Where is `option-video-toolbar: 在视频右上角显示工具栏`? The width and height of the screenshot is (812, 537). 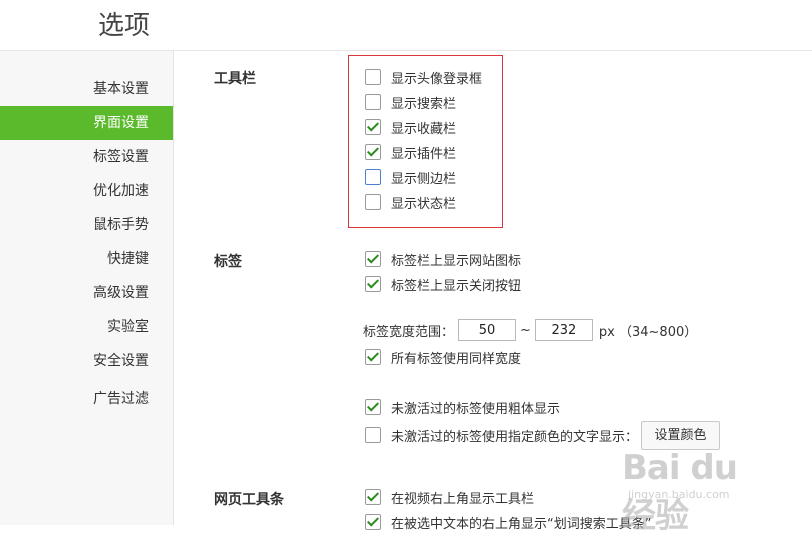 option-video-toolbar: 在视频右上角显示工具栏 is located at coordinates (450, 497).